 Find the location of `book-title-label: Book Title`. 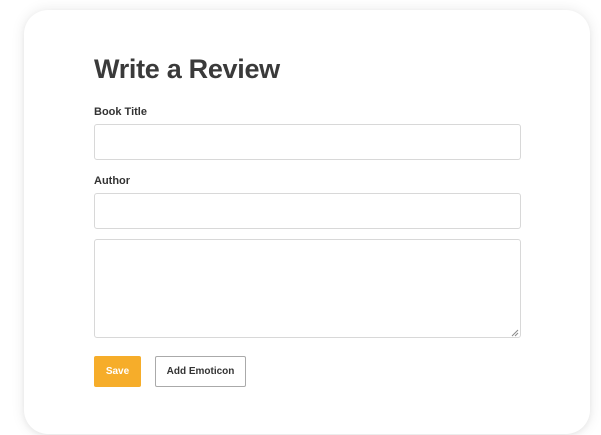

book-title-label: Book Title is located at coordinates (120, 112).